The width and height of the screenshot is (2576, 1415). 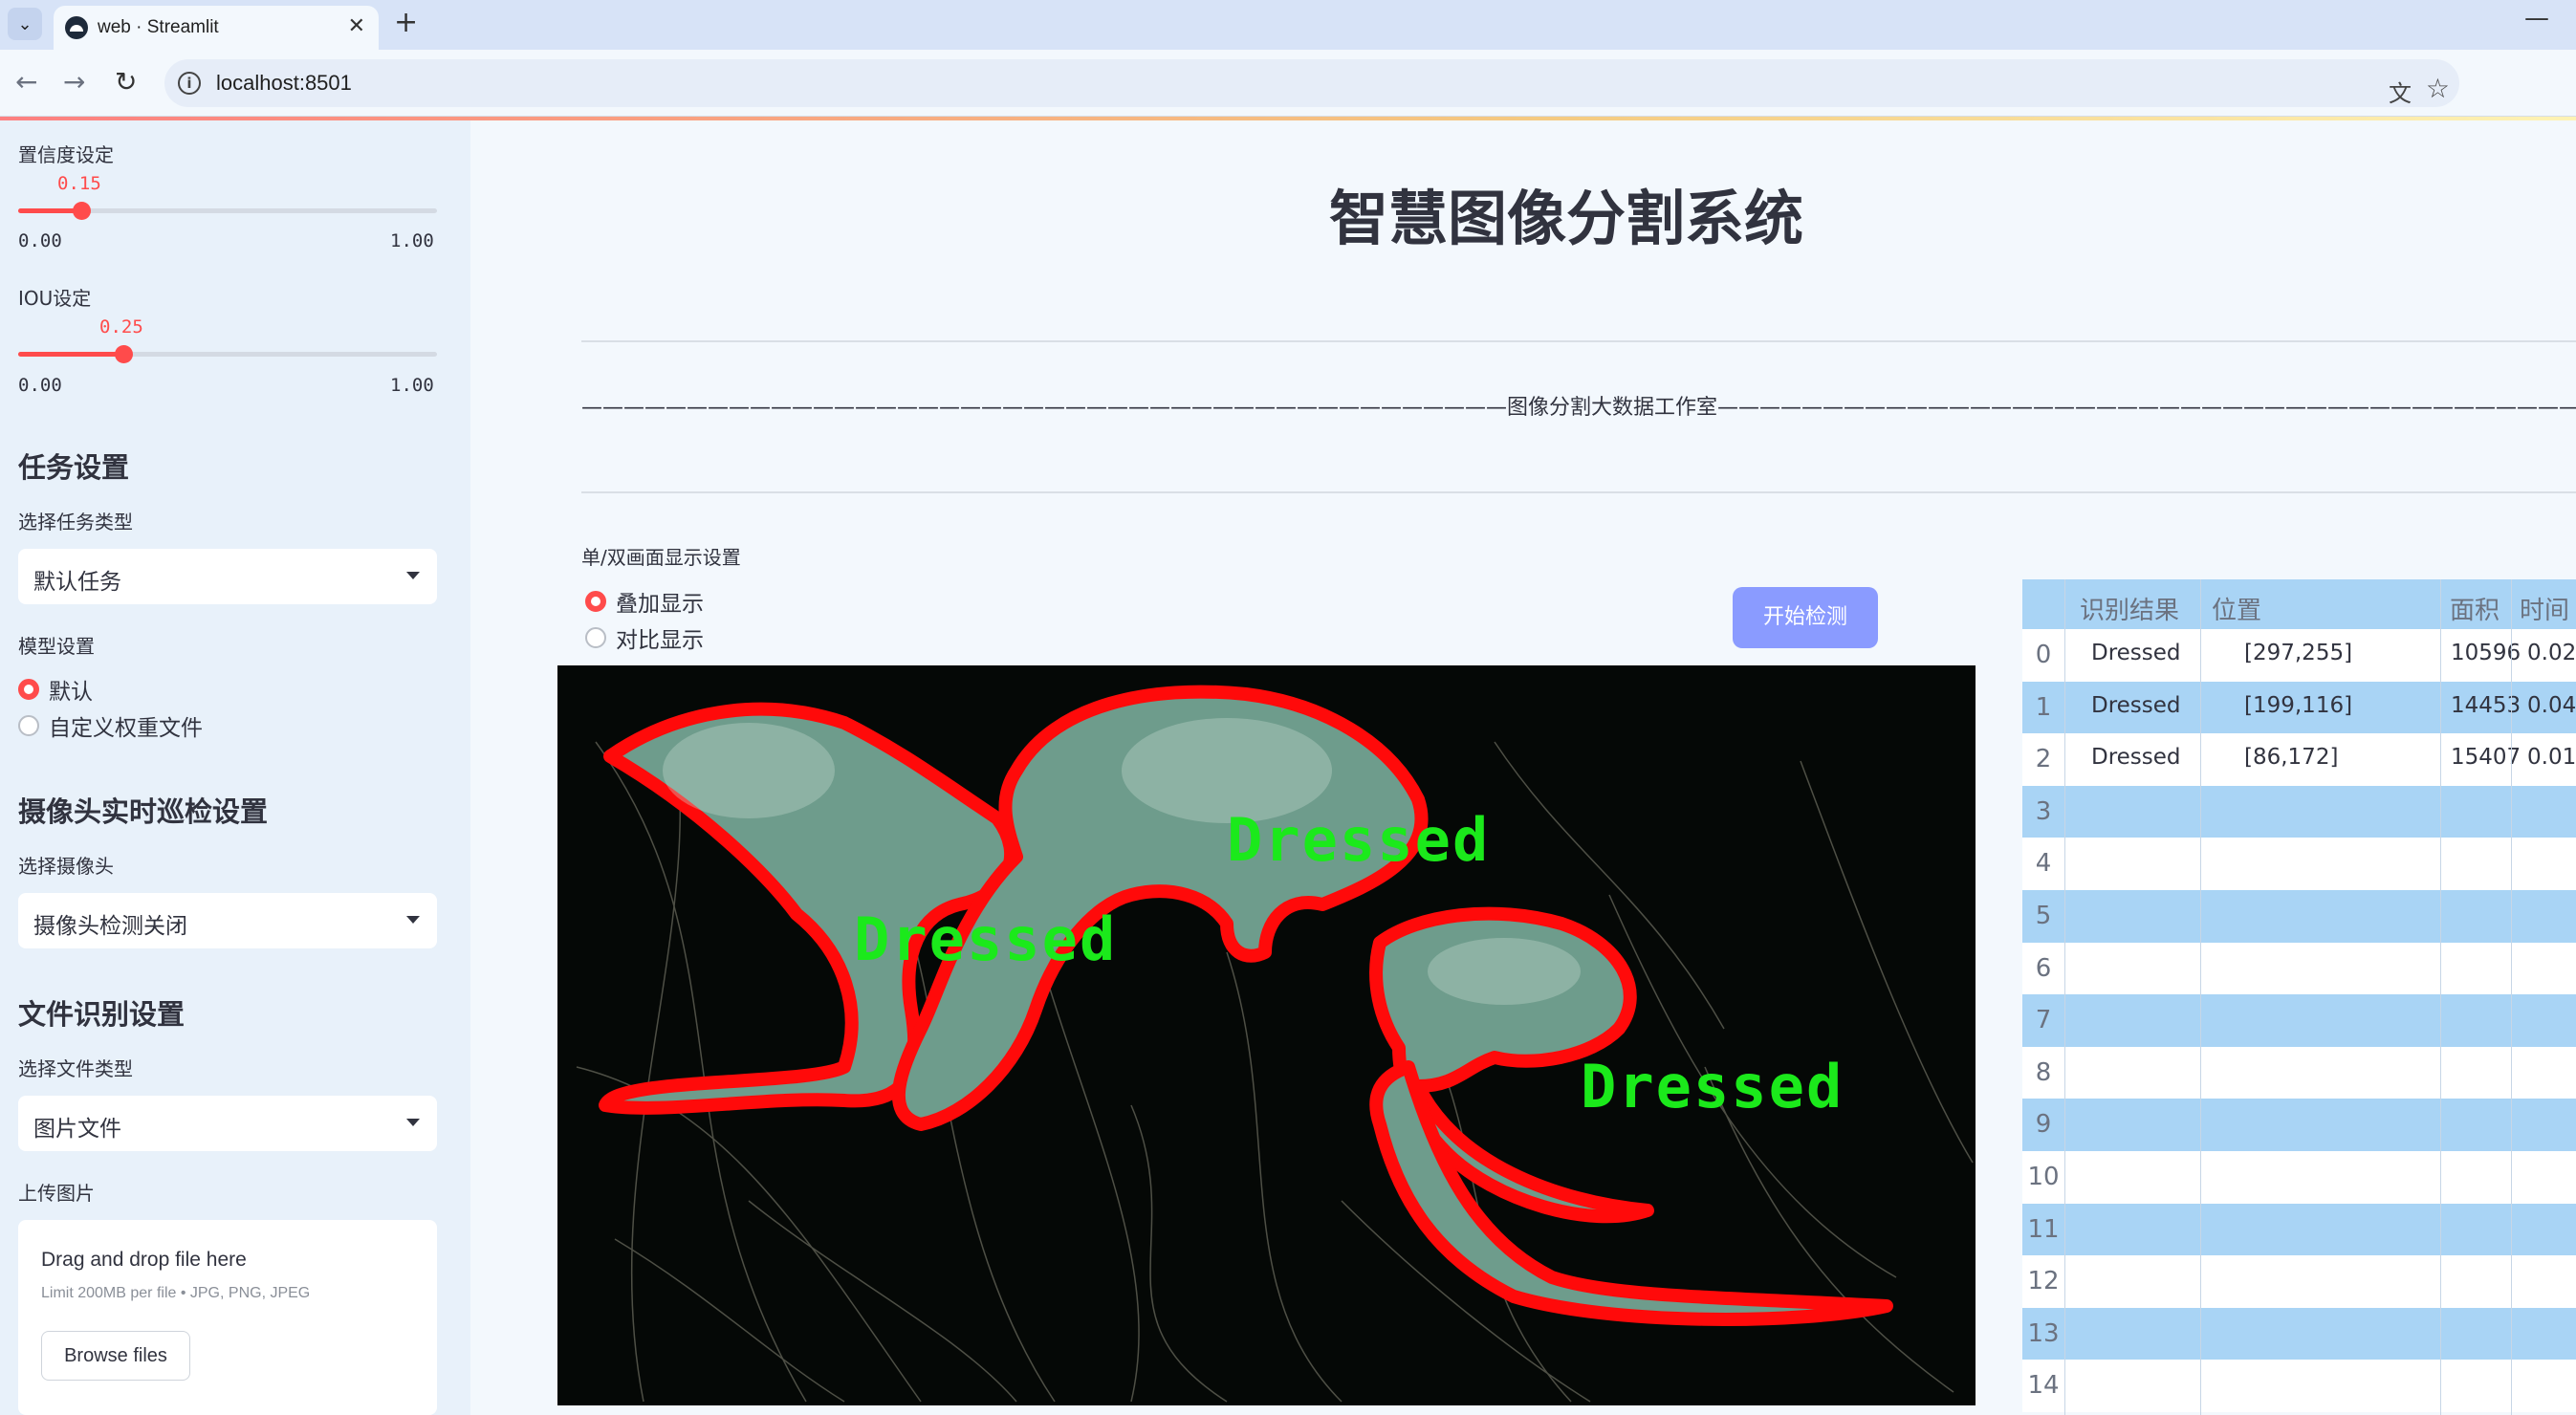 What do you see at coordinates (2043, 707) in the screenshot?
I see `row-index: 1` at bounding box center [2043, 707].